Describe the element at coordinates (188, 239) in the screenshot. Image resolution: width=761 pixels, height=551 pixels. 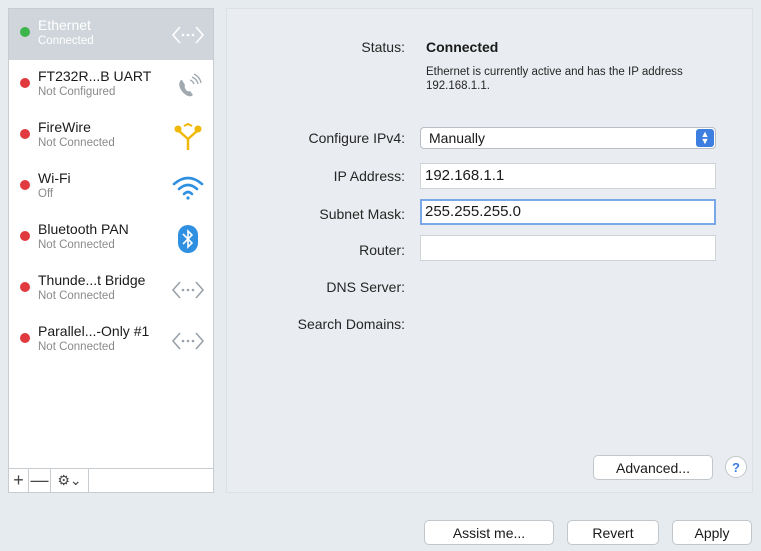
I see `bluetooth-icon` at that location.